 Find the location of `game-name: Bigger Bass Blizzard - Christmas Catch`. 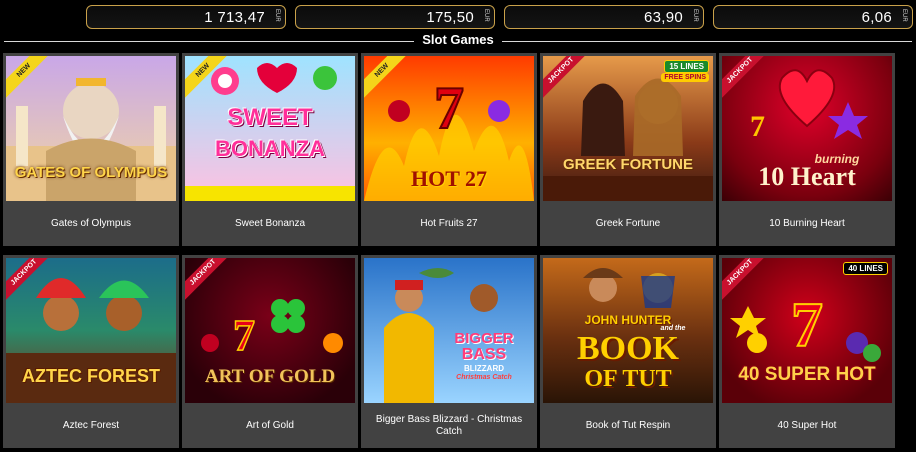

game-name: Bigger Bass Blizzard - Christmas Catch is located at coordinates (449, 425).